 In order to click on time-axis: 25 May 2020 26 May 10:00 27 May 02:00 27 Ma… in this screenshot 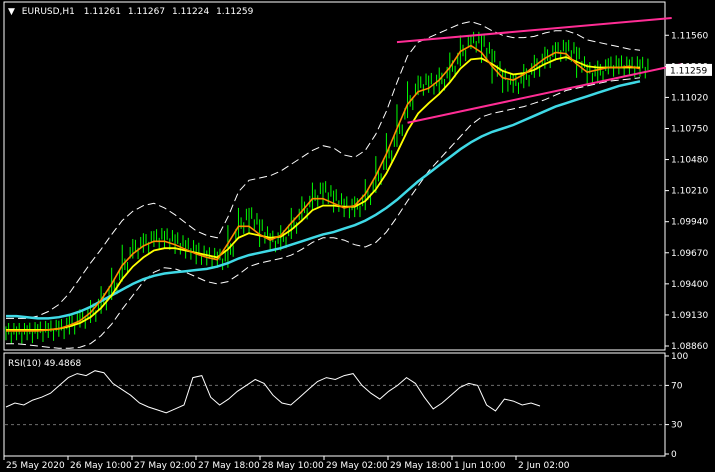, I will do `click(286, 463)`.